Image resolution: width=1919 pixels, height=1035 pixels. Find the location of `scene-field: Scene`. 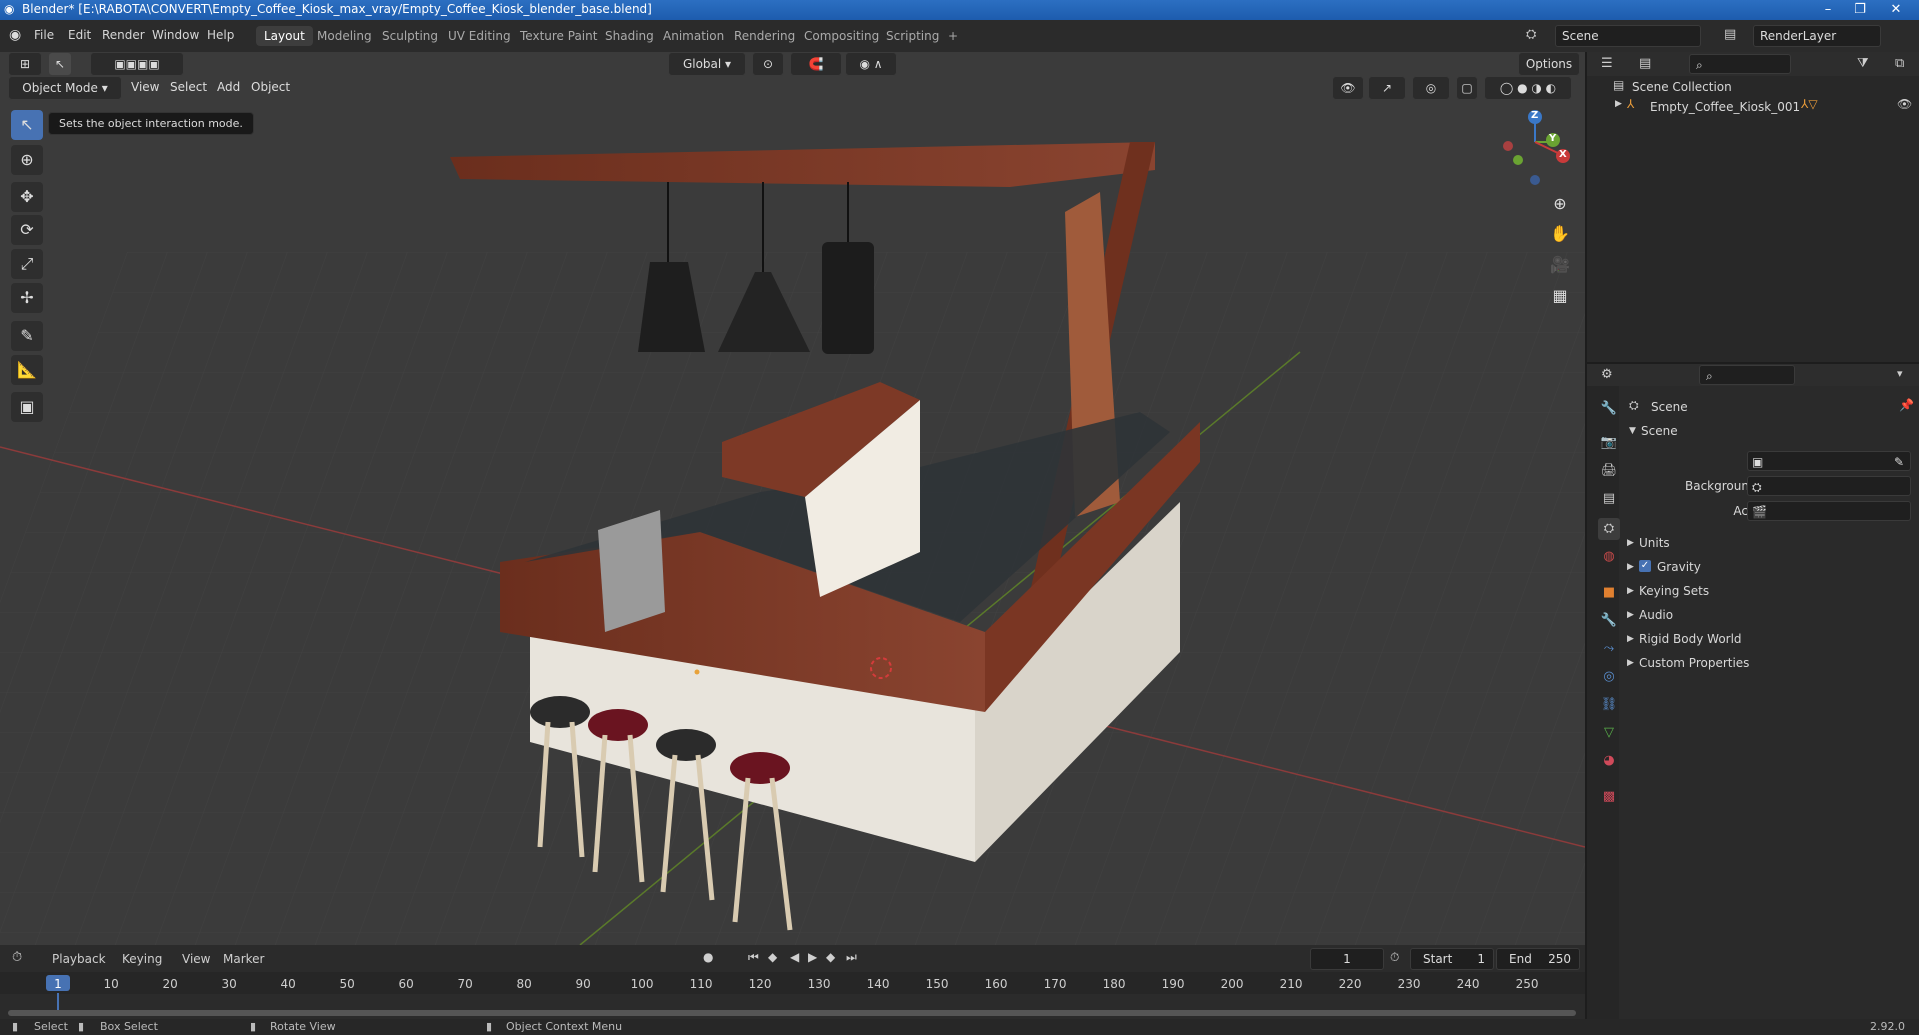

scene-field: Scene is located at coordinates (1628, 36).